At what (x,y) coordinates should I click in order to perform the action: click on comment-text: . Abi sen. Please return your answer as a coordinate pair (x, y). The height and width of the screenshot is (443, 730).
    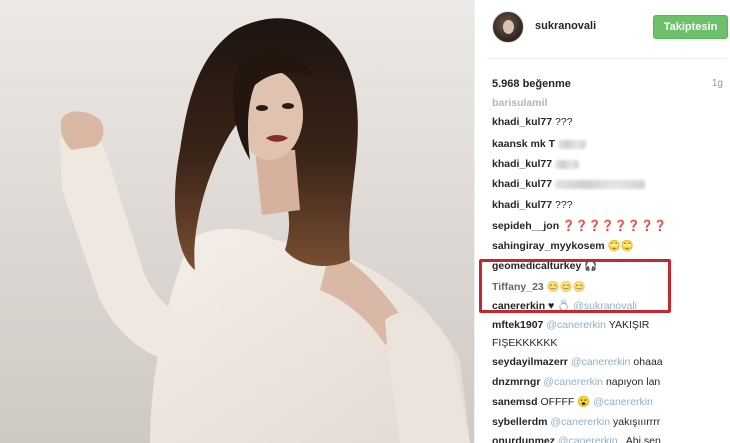
    Looking at the image, I should click on (640, 439).